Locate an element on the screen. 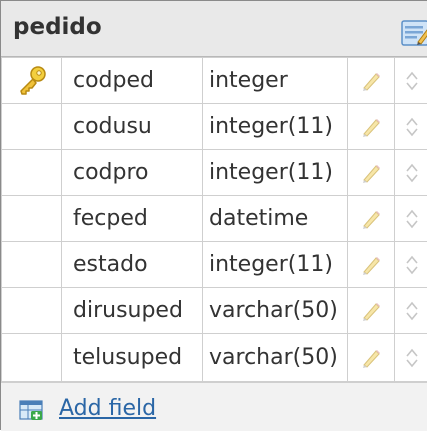 This screenshot has height=431, width=427. field-type: integer is located at coordinates (275, 81).